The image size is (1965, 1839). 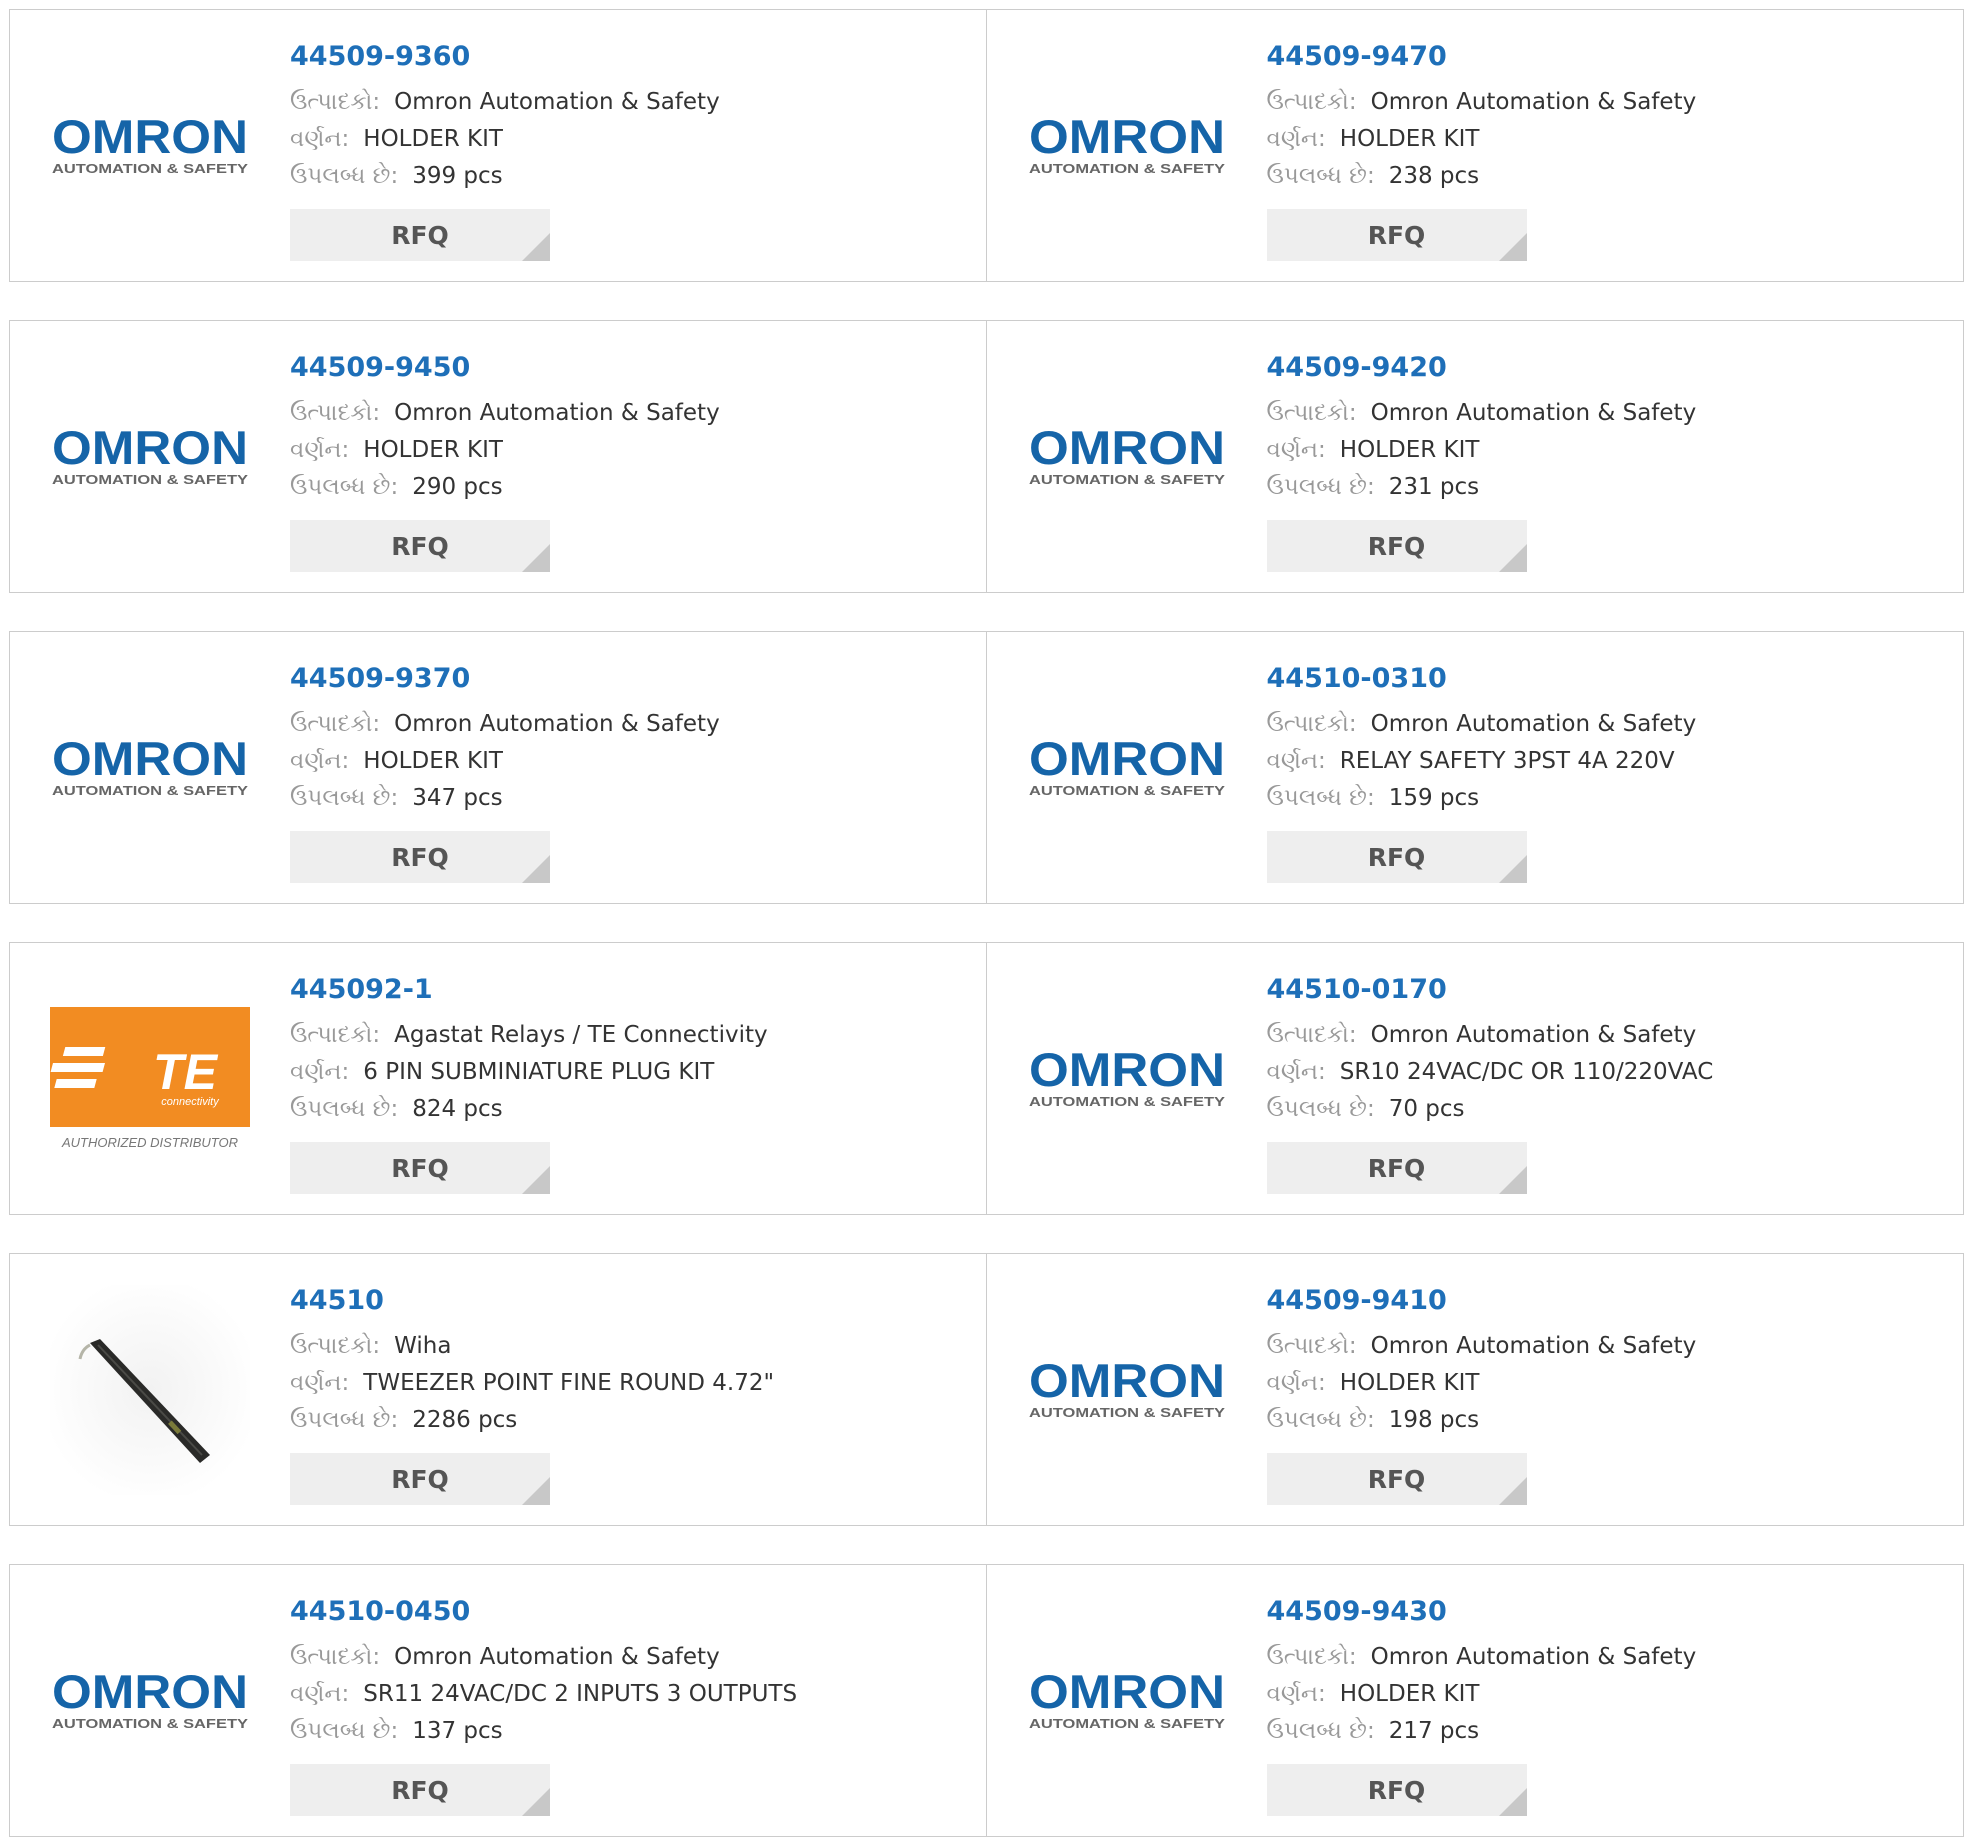 What do you see at coordinates (505, 57) in the screenshot?
I see `part-number-link: 44509-9360` at bounding box center [505, 57].